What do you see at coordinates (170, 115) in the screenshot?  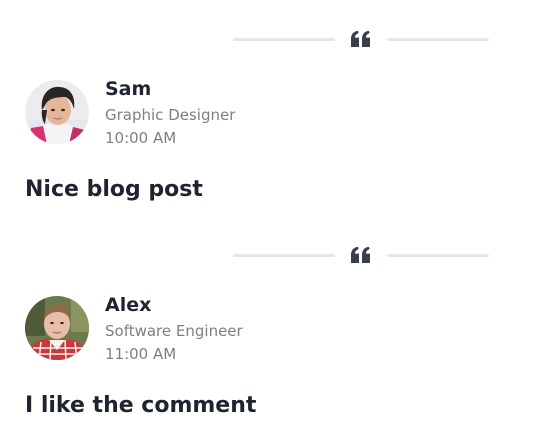 I see `author-role: Graphic Designer` at bounding box center [170, 115].